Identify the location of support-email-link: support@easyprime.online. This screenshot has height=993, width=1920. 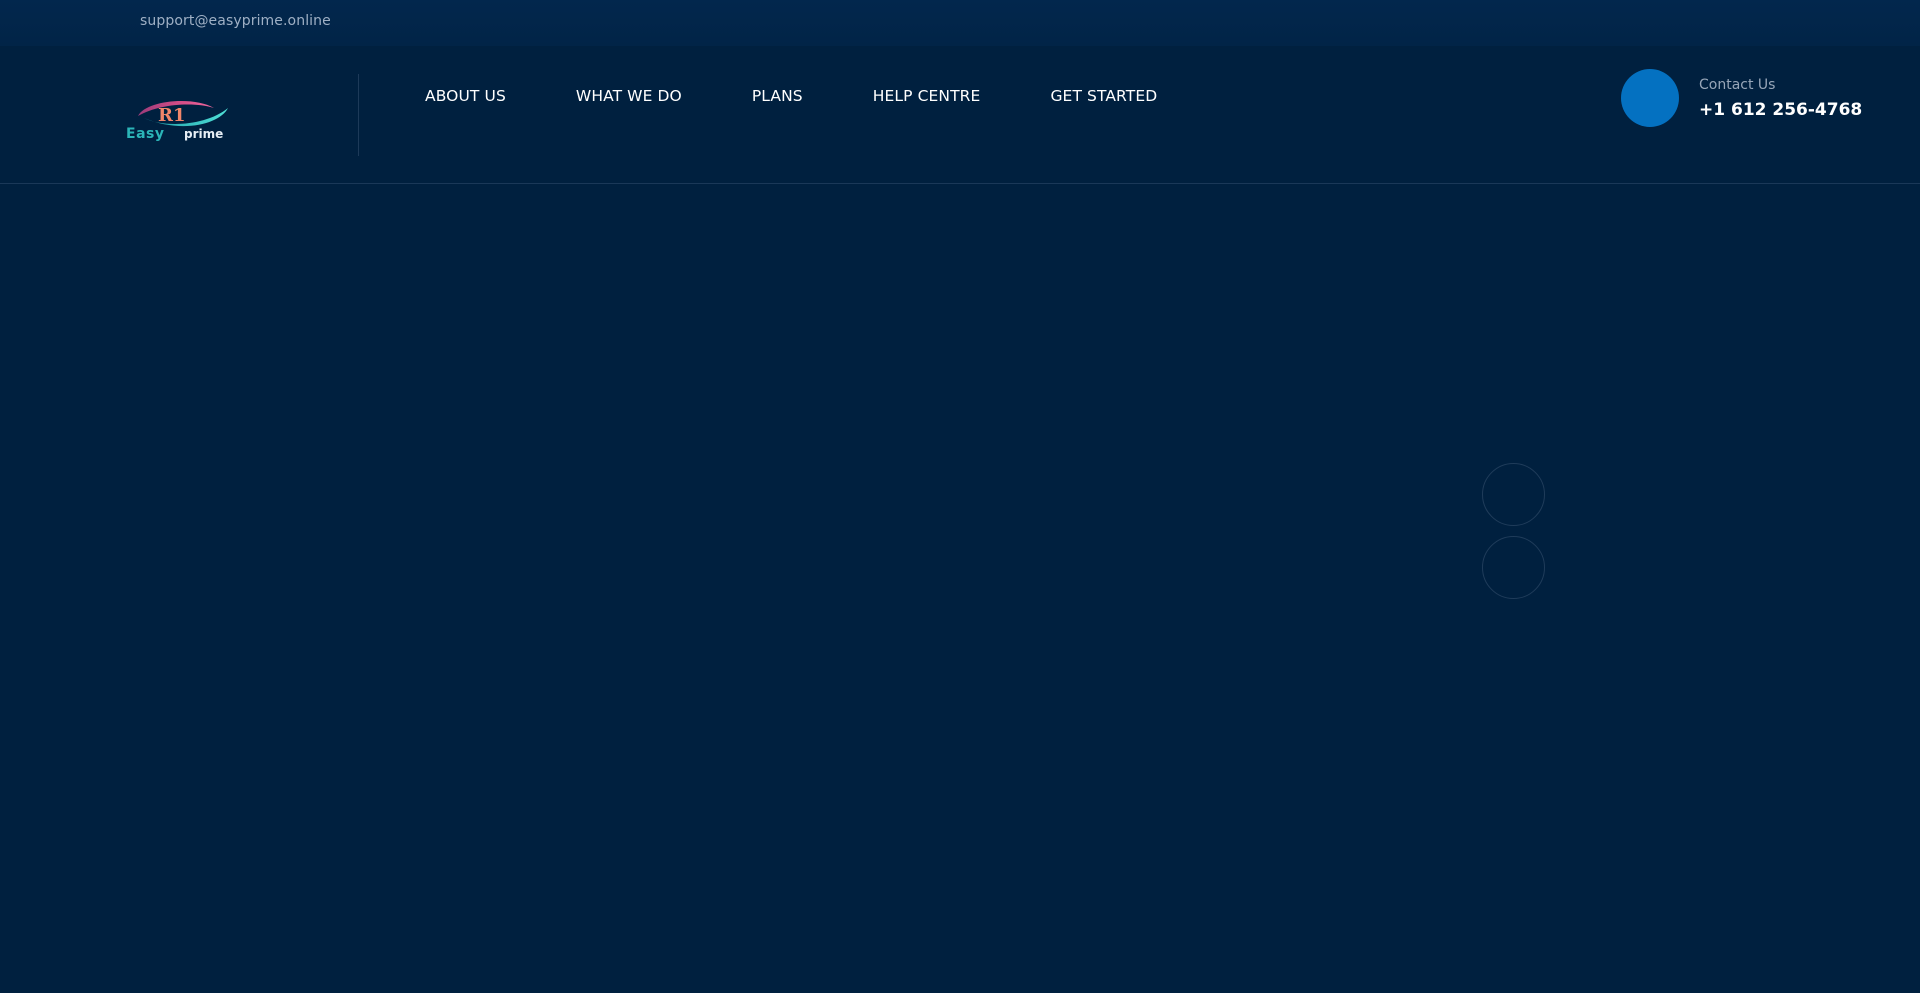
(235, 21).